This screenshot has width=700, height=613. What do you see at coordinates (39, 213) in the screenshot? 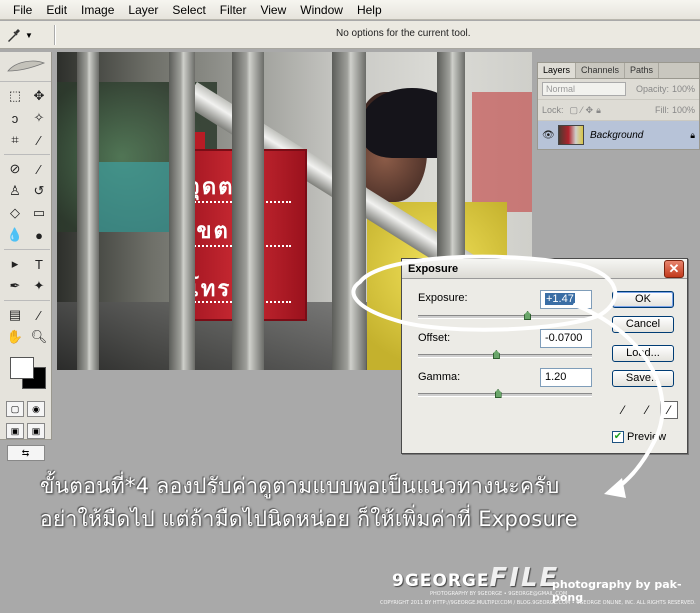
I see `gradient-tool-icon: ▭` at bounding box center [39, 213].